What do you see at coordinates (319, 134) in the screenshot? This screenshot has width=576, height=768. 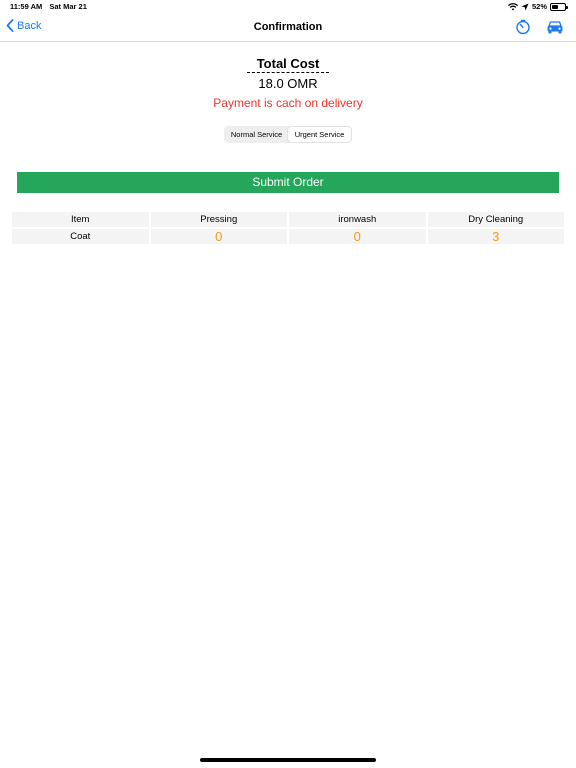 I see `segment-urgent-service: Urgent Service` at bounding box center [319, 134].